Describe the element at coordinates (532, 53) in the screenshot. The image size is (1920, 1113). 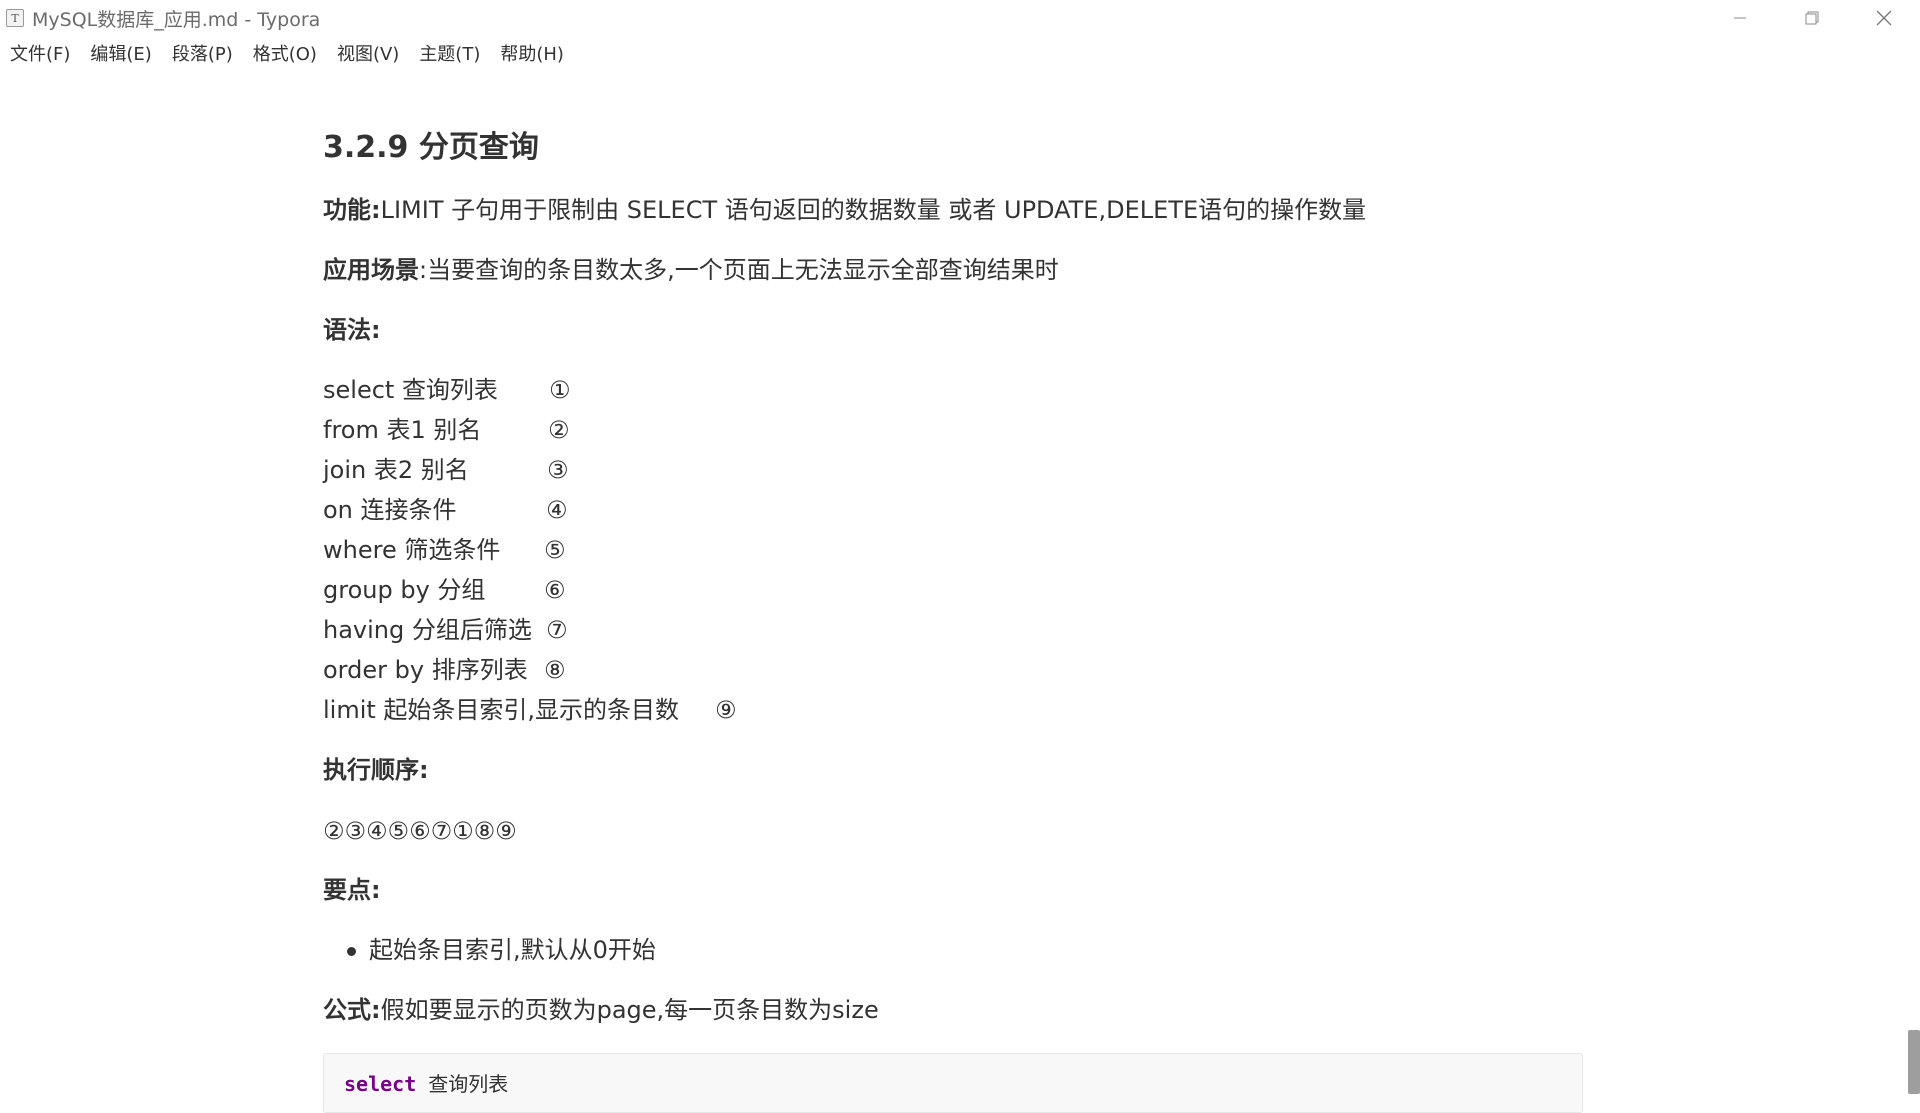
I see `menu-help: 帮助(H)` at that location.